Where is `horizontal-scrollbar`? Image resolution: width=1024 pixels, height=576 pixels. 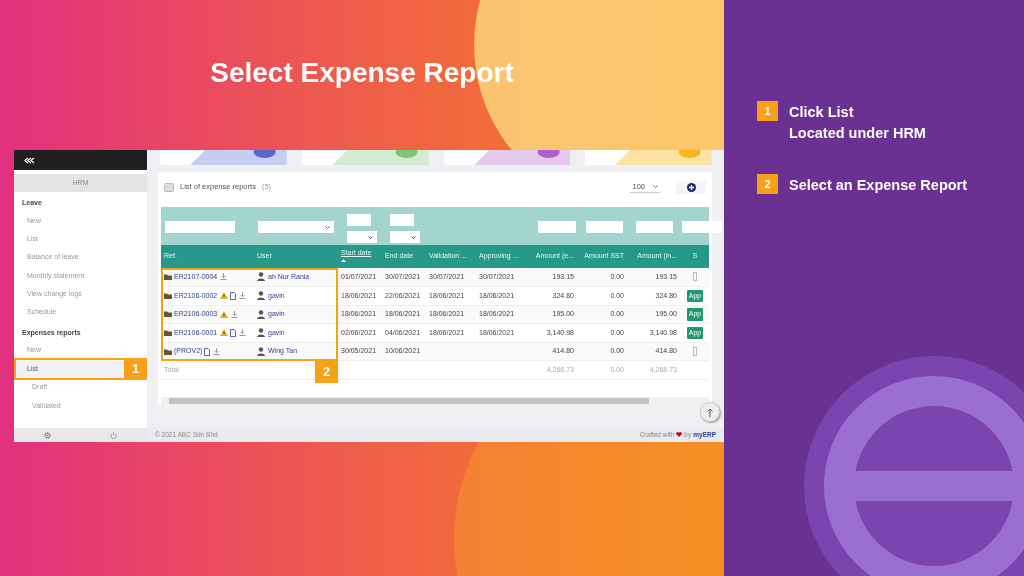
horizontal-scrollbar is located at coordinates (435, 401).